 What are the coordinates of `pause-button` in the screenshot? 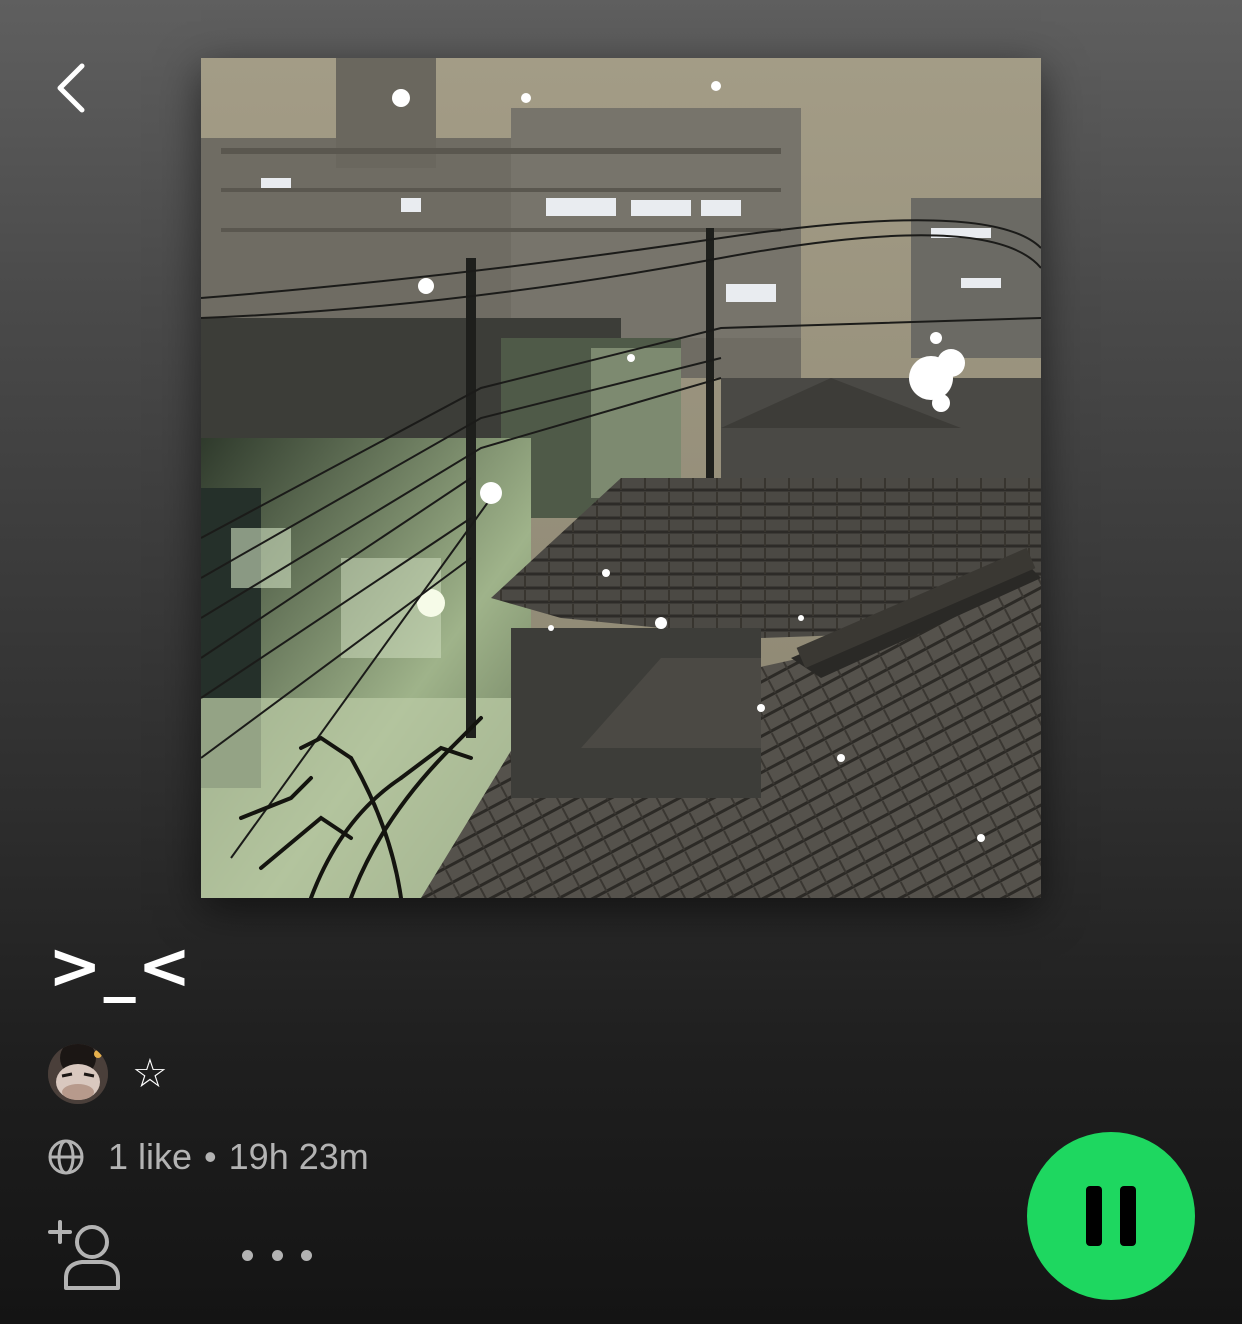 It's located at (1111, 1216).